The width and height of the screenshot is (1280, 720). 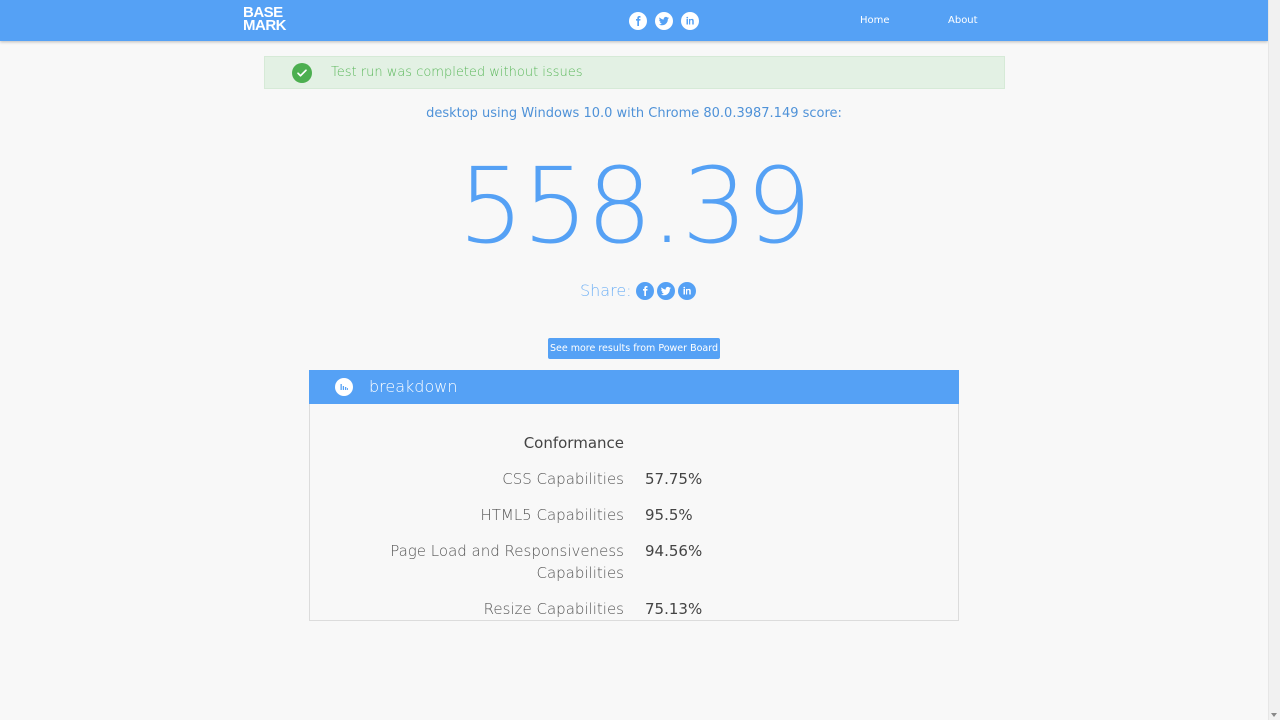 I want to click on breakdown-title: breakdown, so click(x=413, y=386).